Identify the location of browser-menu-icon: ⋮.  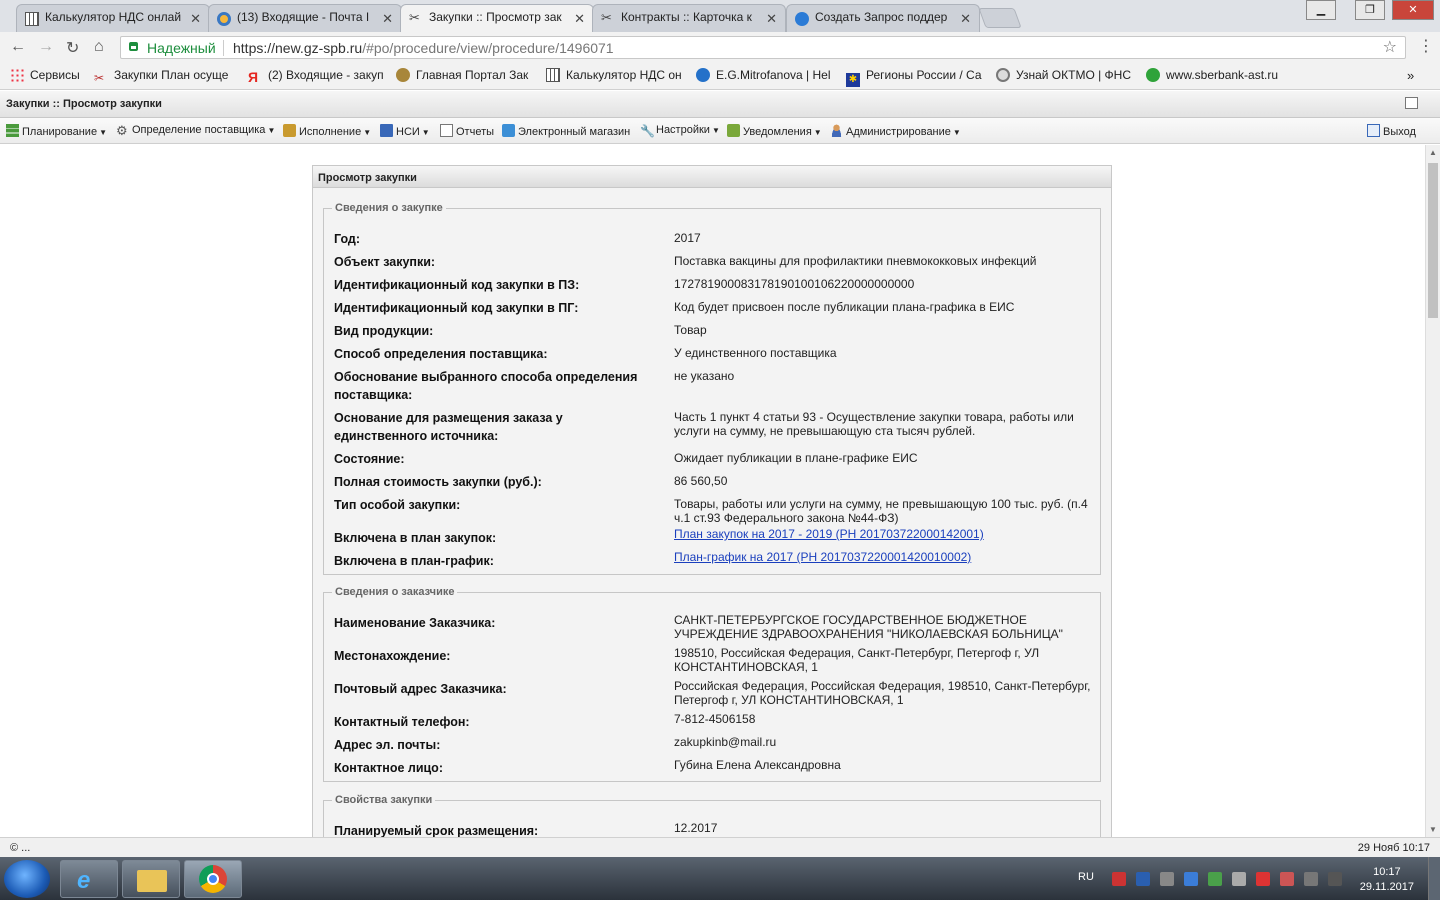
(1426, 46).